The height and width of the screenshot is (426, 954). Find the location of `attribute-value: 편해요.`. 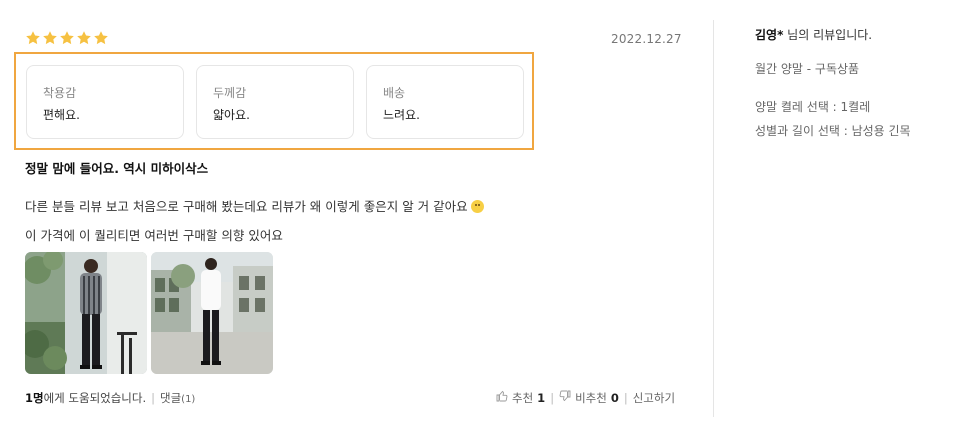

attribute-value: 편해요. is located at coordinates (61, 115).